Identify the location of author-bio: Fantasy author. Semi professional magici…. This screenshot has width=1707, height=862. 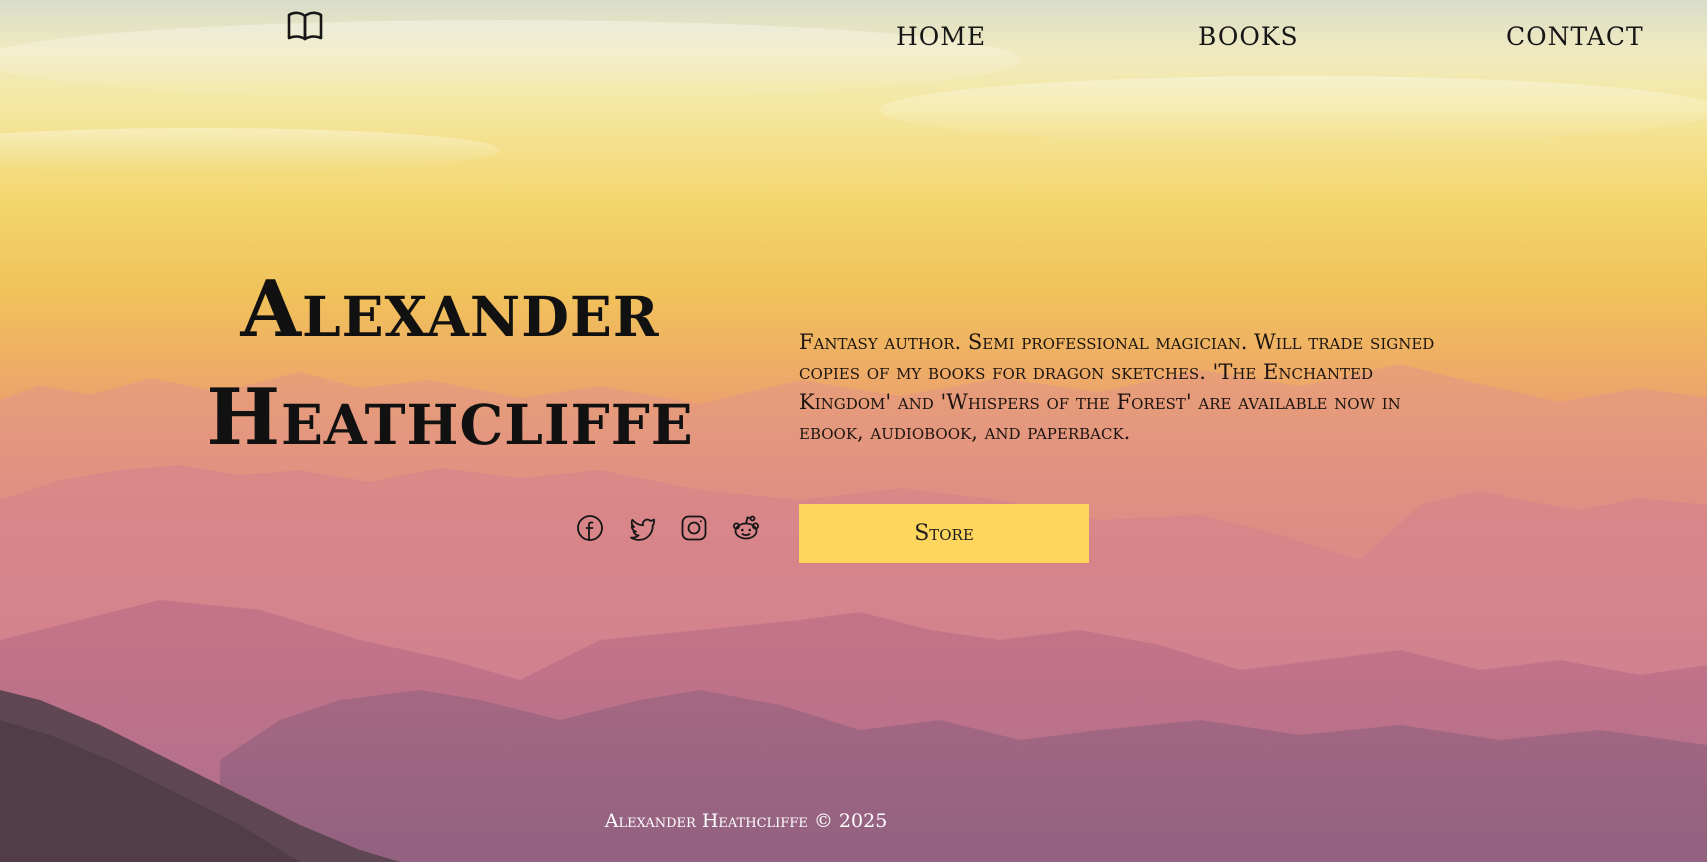
(1117, 387).